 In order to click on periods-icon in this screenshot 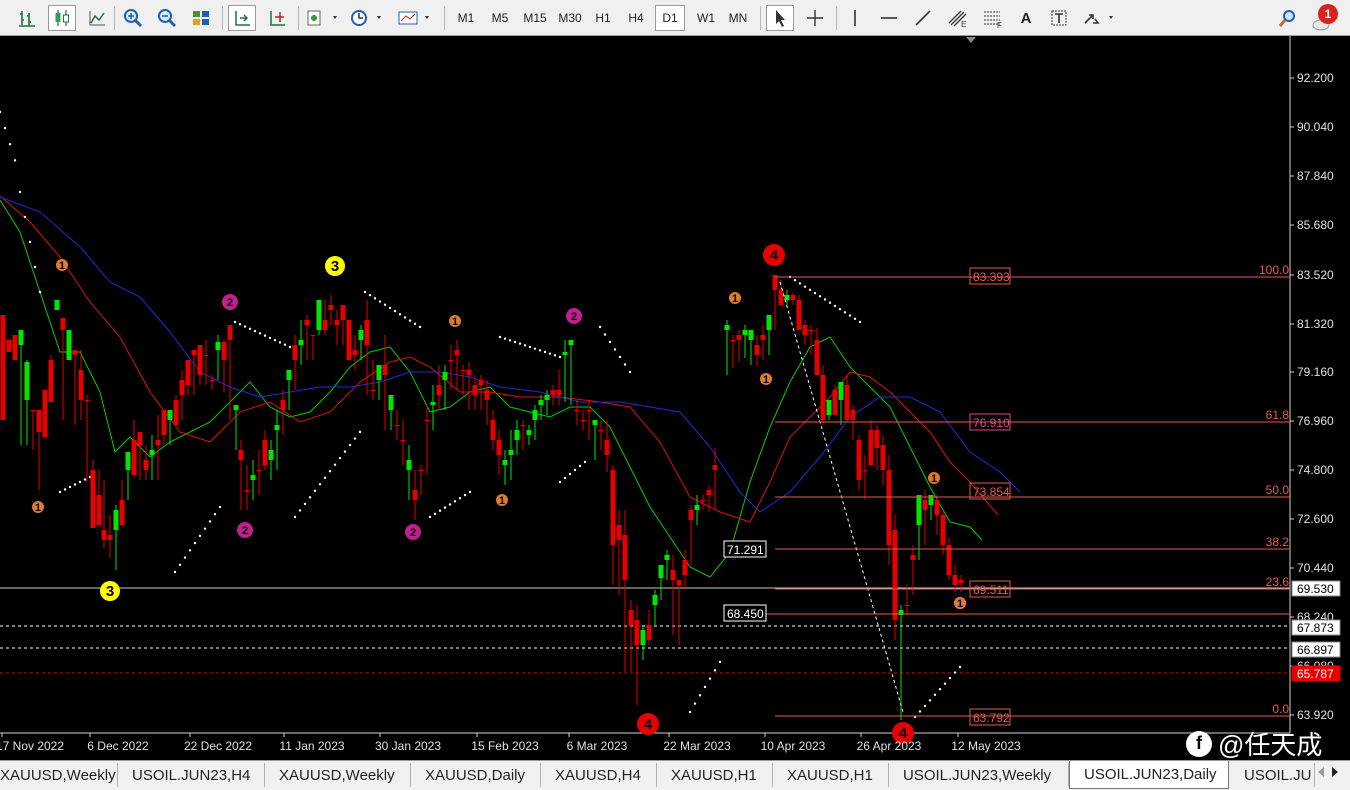, I will do `click(367, 18)`.